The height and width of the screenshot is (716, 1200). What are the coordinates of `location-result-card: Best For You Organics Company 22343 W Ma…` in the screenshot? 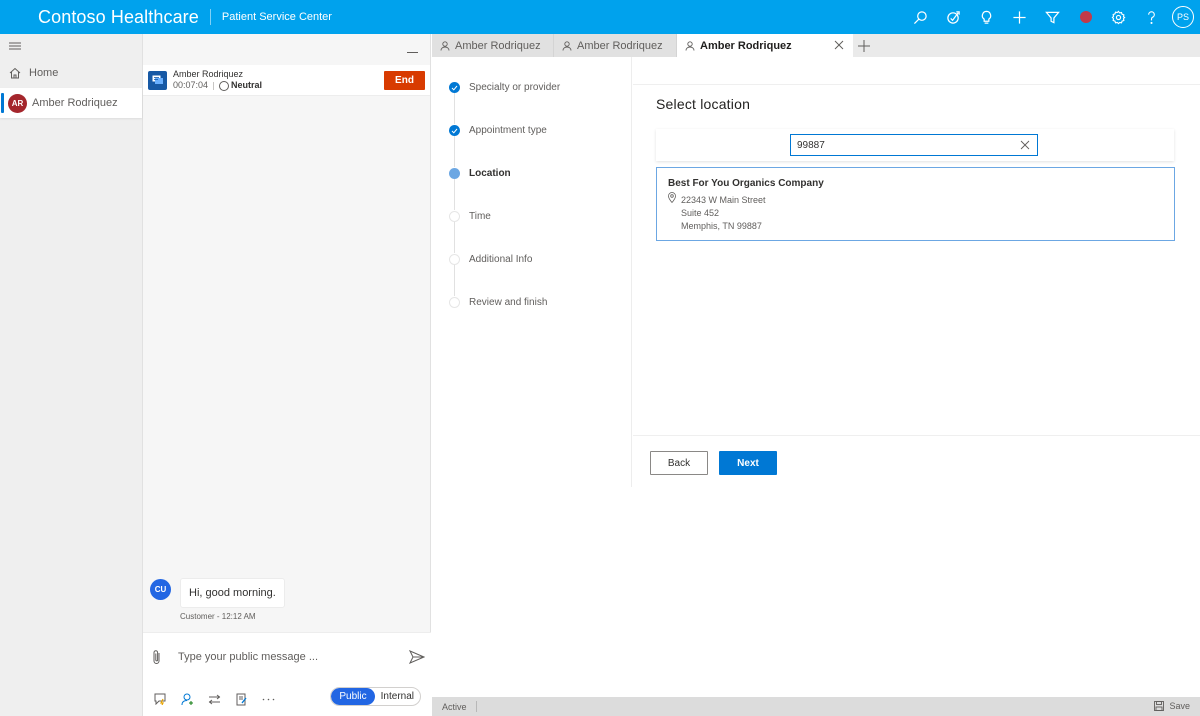 It's located at (915, 204).